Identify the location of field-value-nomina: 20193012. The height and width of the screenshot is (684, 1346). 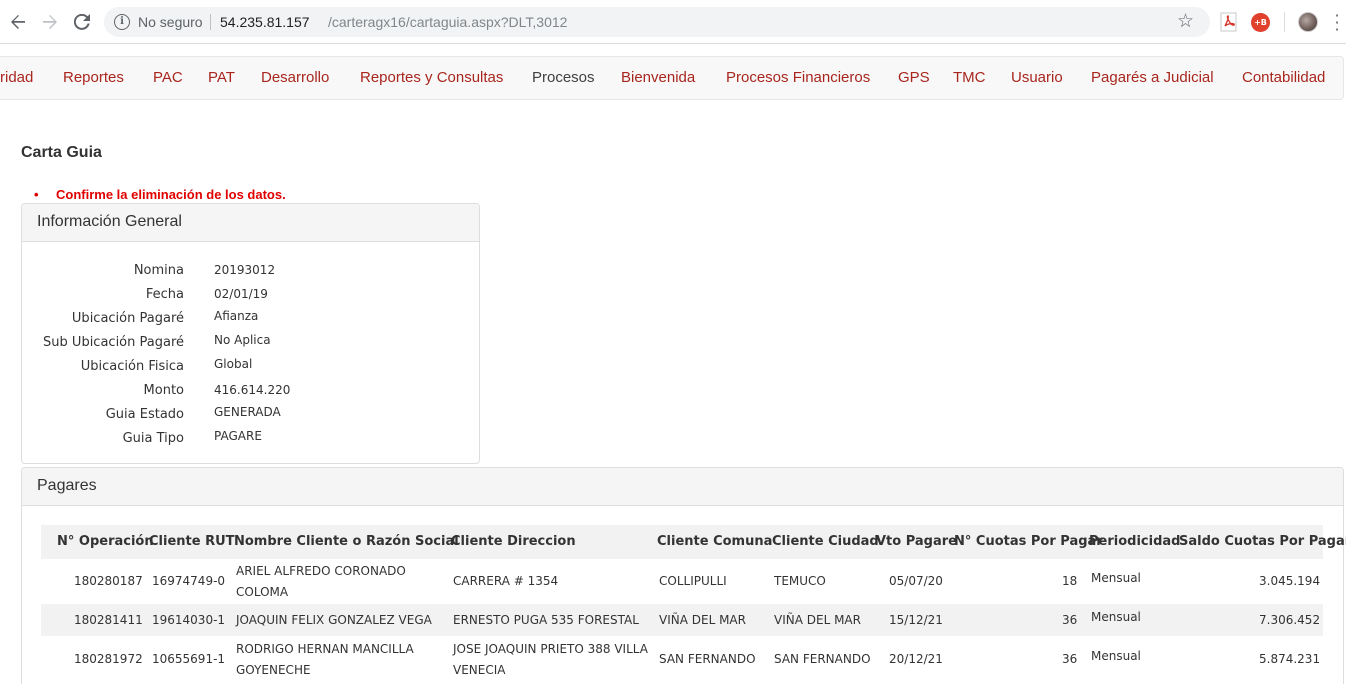
(245, 270).